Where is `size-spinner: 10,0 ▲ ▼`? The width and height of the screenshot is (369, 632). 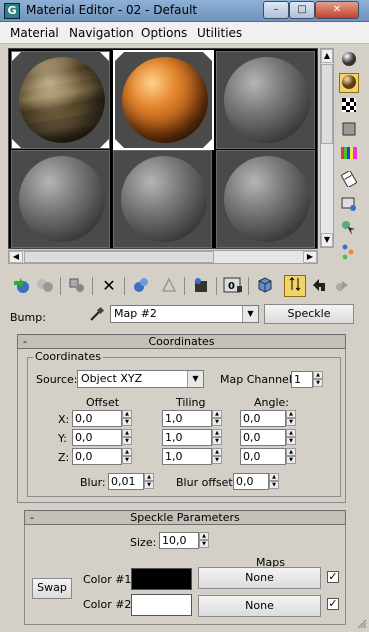
size-spinner: 10,0 ▲ ▼ is located at coordinates (184, 540).